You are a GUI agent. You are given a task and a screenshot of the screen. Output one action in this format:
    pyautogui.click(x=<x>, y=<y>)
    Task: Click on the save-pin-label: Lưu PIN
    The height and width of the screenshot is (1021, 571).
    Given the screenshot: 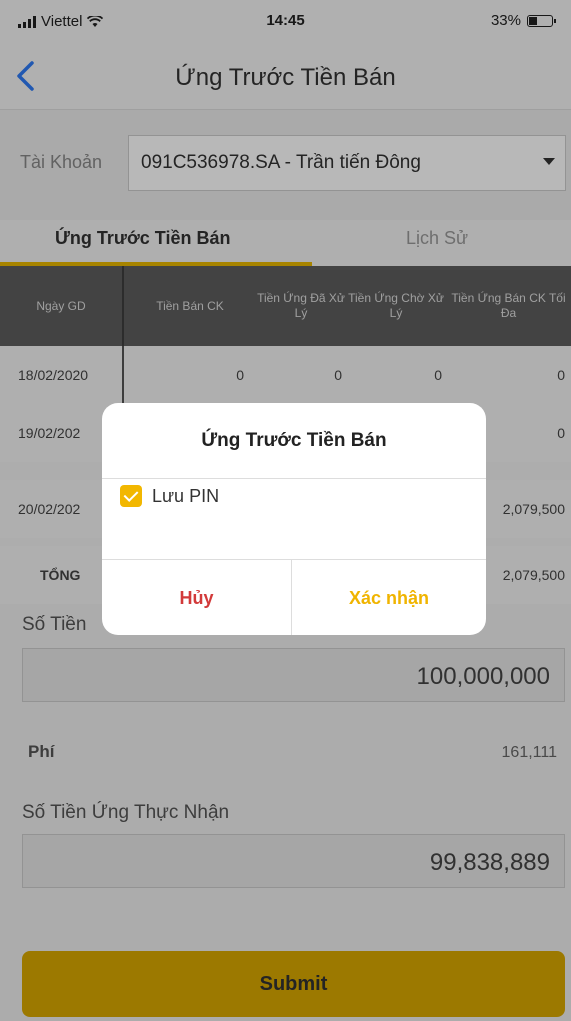 What is the action you would take?
    pyautogui.click(x=186, y=495)
    